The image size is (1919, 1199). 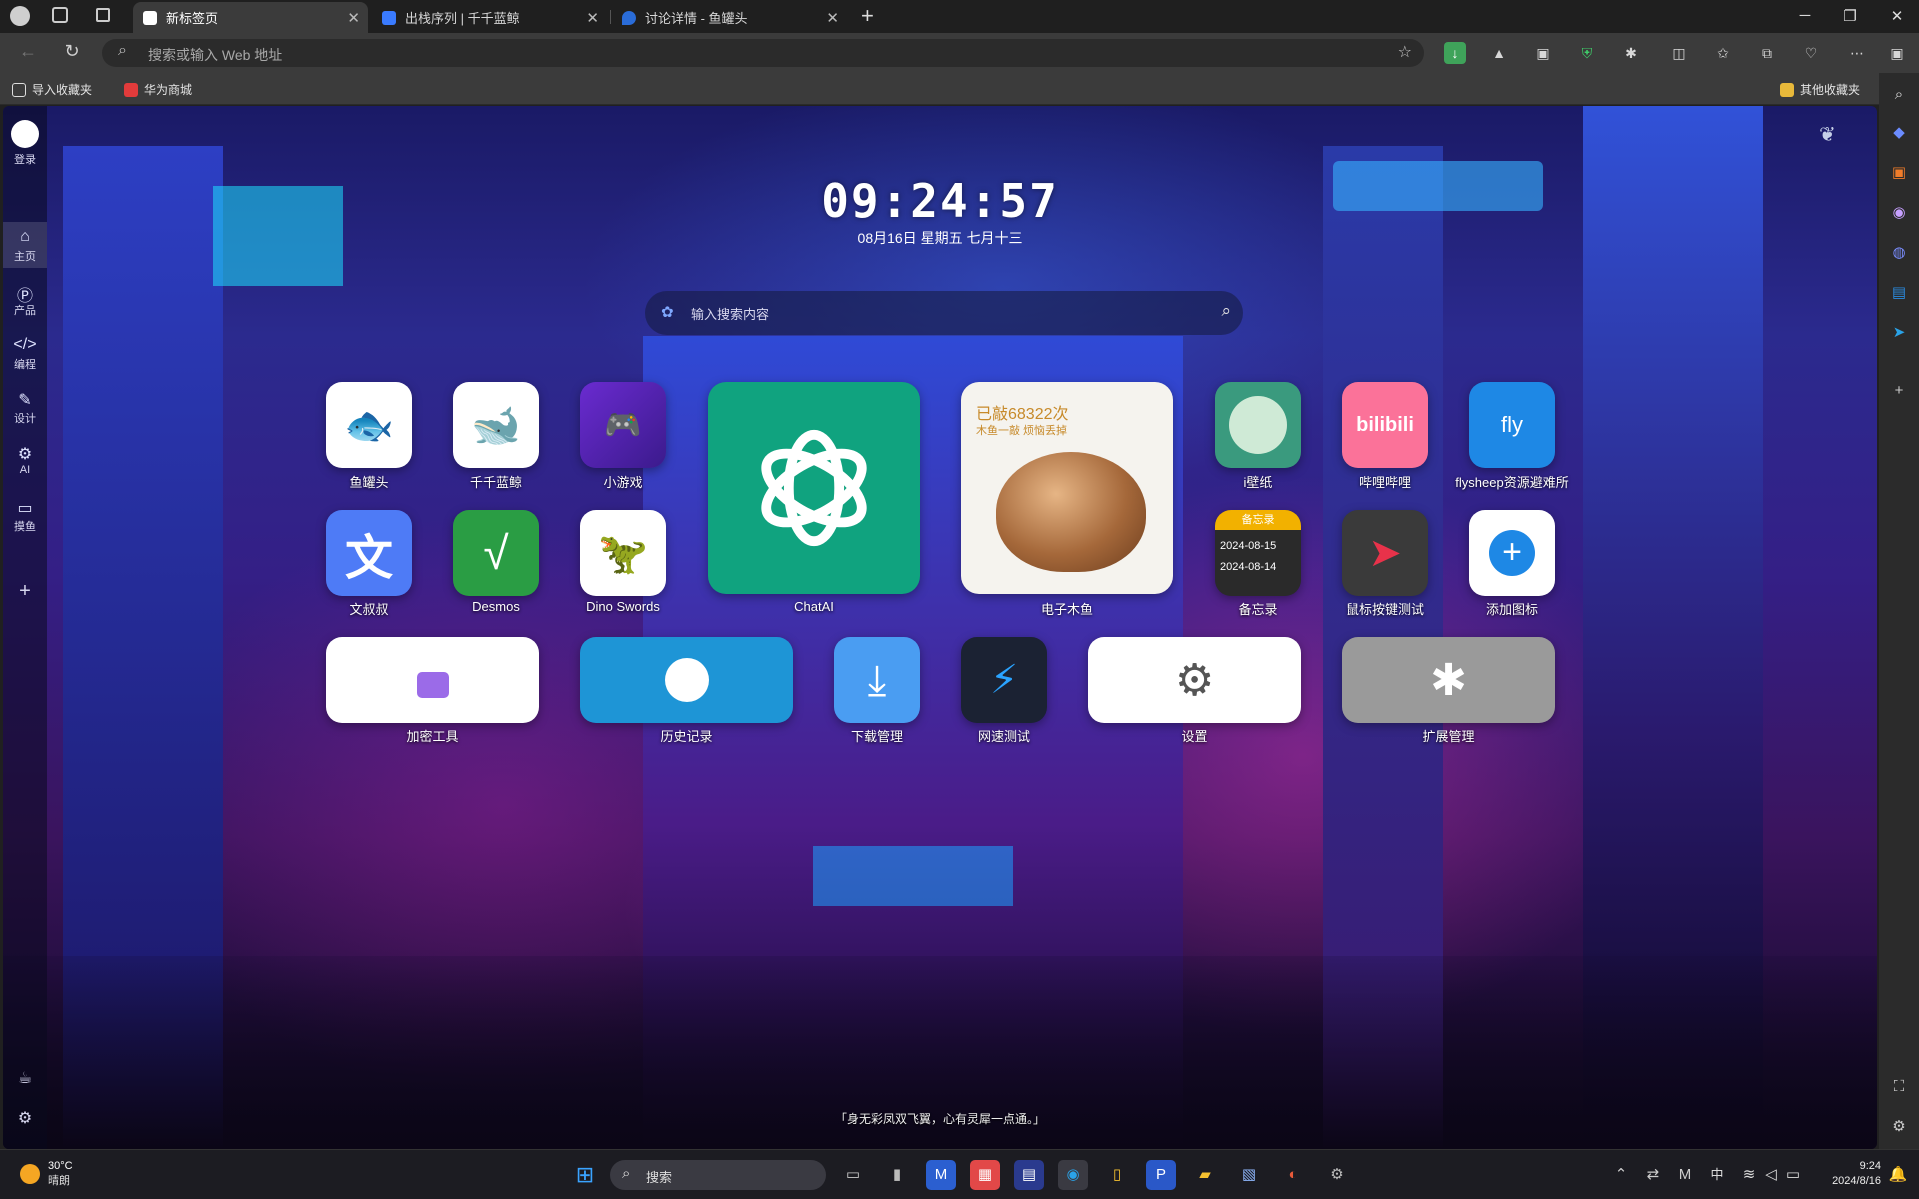 What do you see at coordinates (941, 1175) in the screenshot?
I see `app-icon: M` at bounding box center [941, 1175].